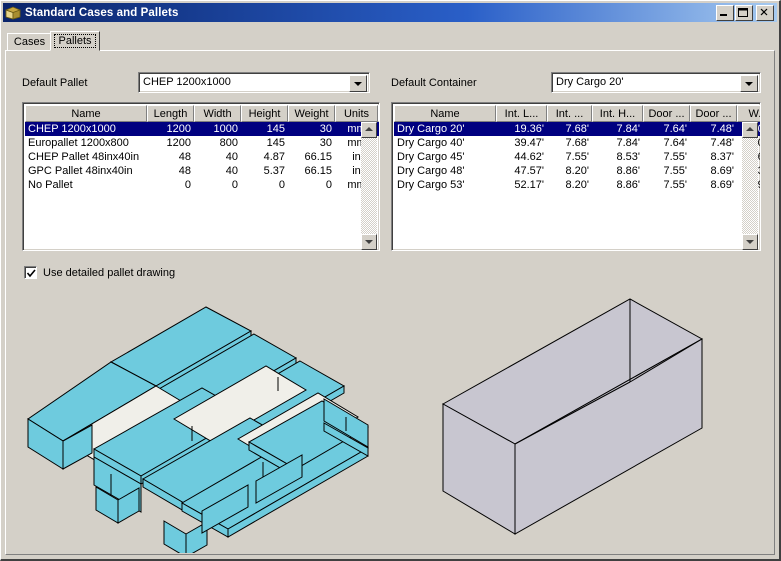 The width and height of the screenshot is (781, 561). What do you see at coordinates (254, 82) in the screenshot?
I see `default-pallet-combo: CHEP 1200x1000` at bounding box center [254, 82].